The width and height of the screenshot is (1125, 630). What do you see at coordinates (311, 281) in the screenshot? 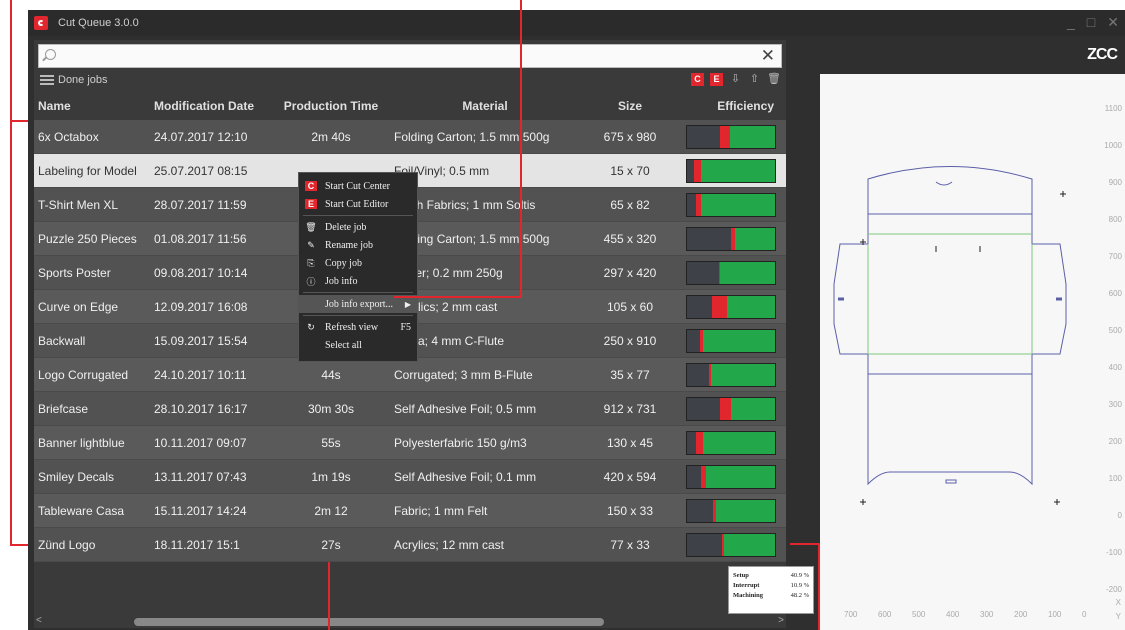
I see `info-icon: ⓘ` at bounding box center [311, 281].